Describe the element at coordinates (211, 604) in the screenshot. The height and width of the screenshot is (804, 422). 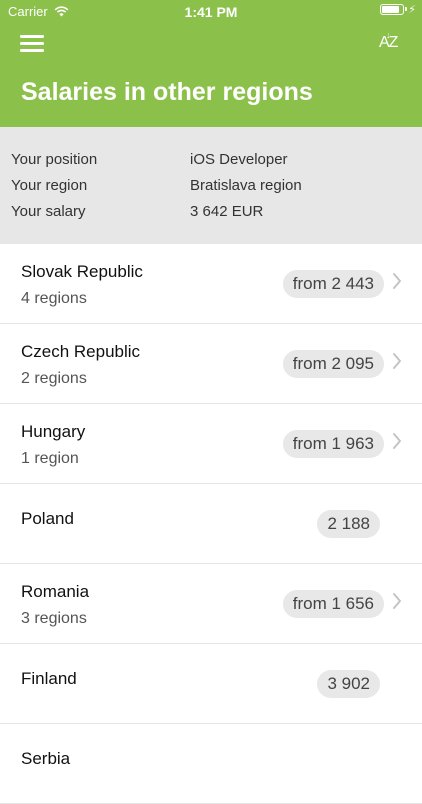
I see `country-row: Romania 3 regions from 1 656` at that location.